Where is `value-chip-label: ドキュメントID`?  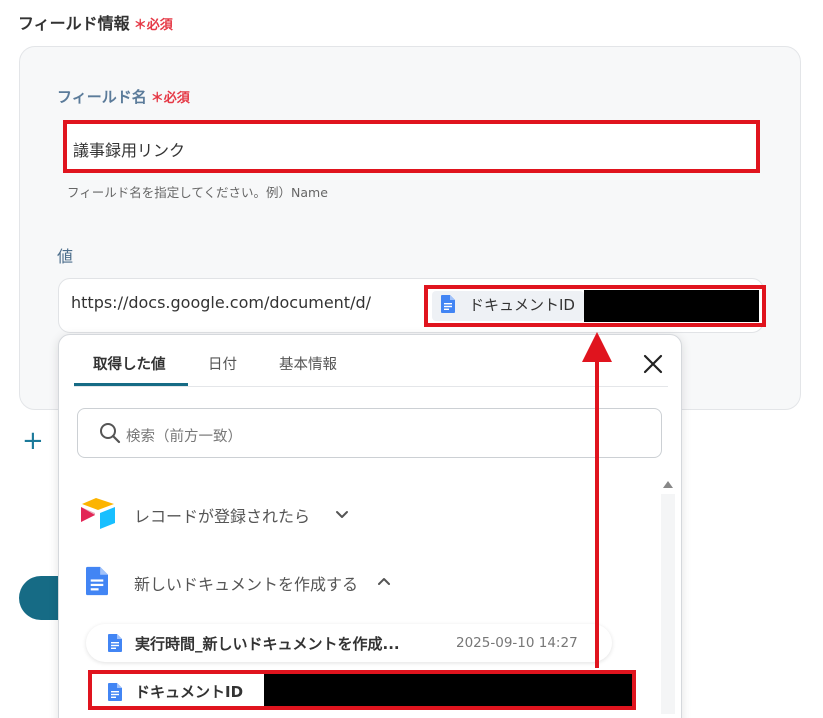
value-chip-label: ドキュメントID is located at coordinates (522, 305).